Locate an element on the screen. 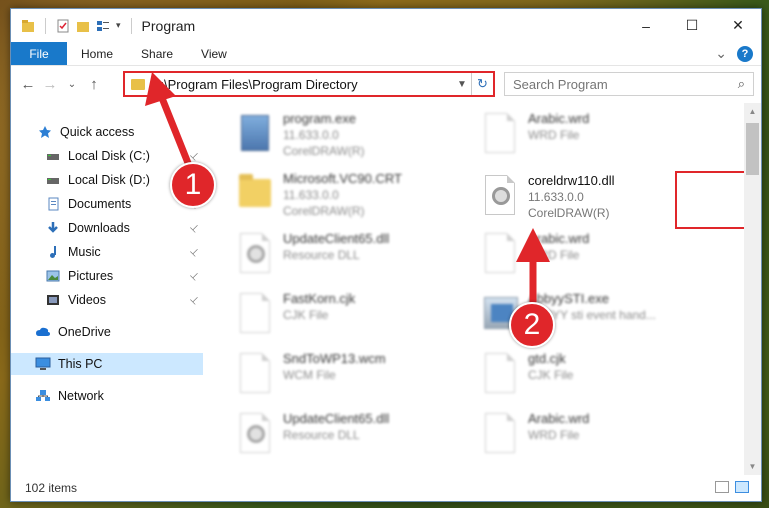 The height and width of the screenshot is (508, 769). tiles-view-icon is located at coordinates (742, 487).